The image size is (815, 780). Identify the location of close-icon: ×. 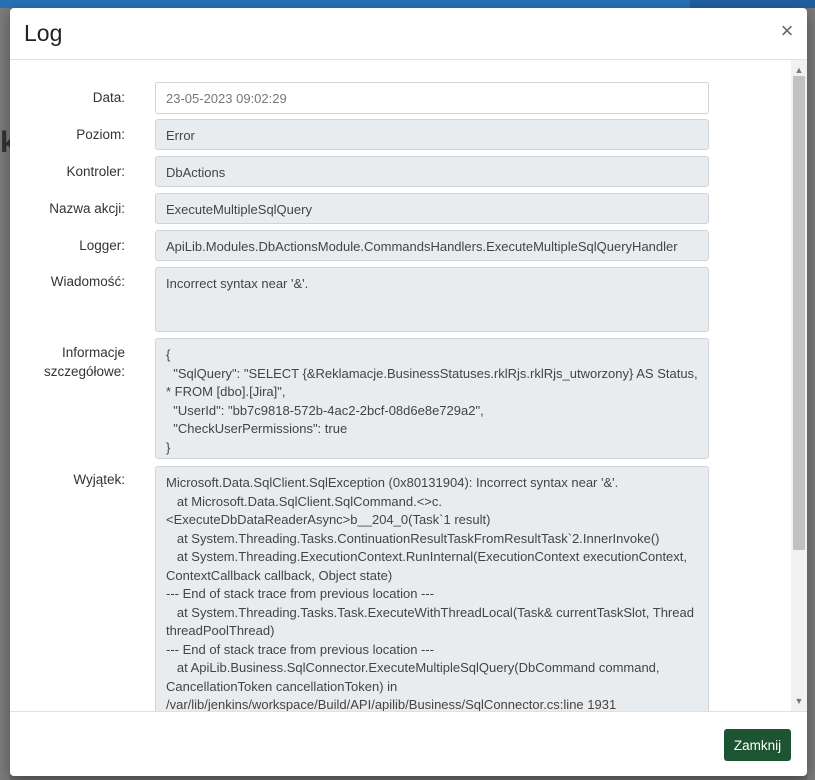
(787, 32).